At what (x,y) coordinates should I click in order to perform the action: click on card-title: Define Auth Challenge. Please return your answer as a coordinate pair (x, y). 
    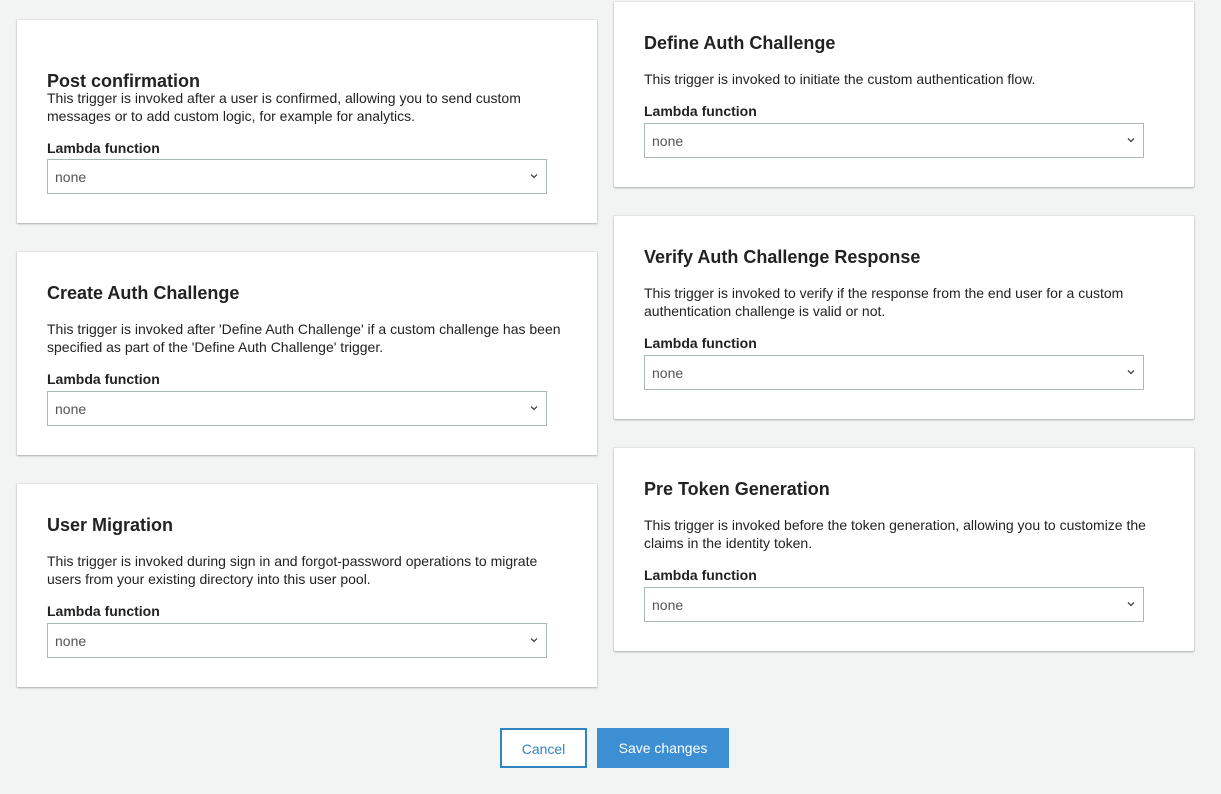
    Looking at the image, I should click on (740, 43).